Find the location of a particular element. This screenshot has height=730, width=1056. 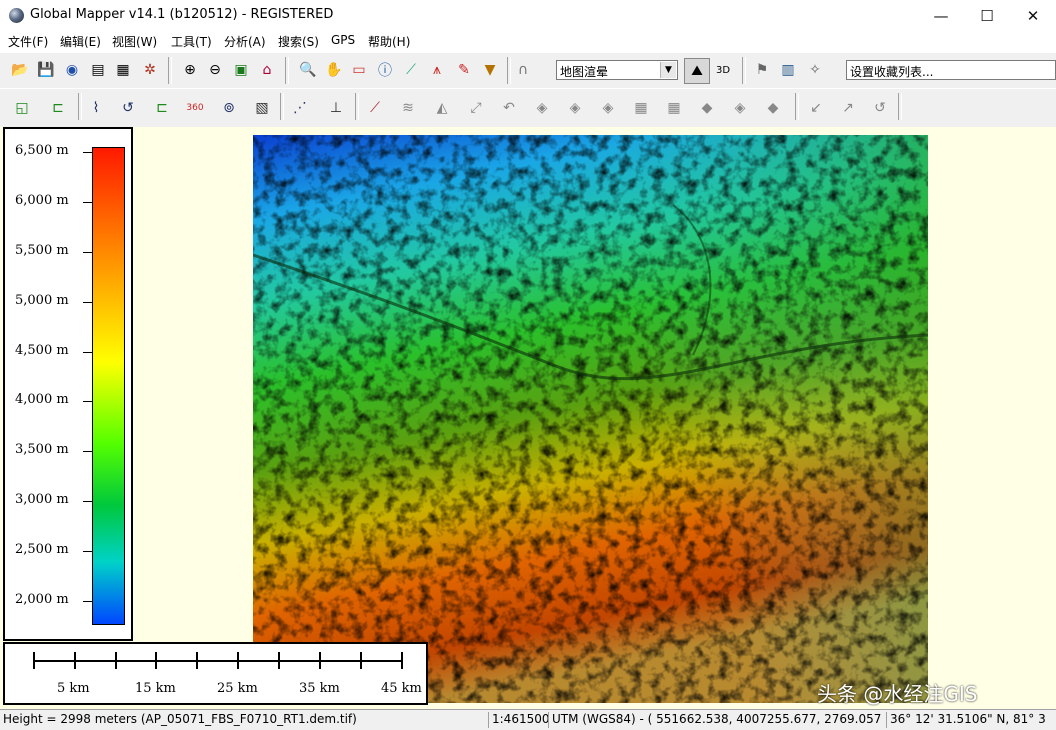

scale-bar-label: 35 km is located at coordinates (319, 688).